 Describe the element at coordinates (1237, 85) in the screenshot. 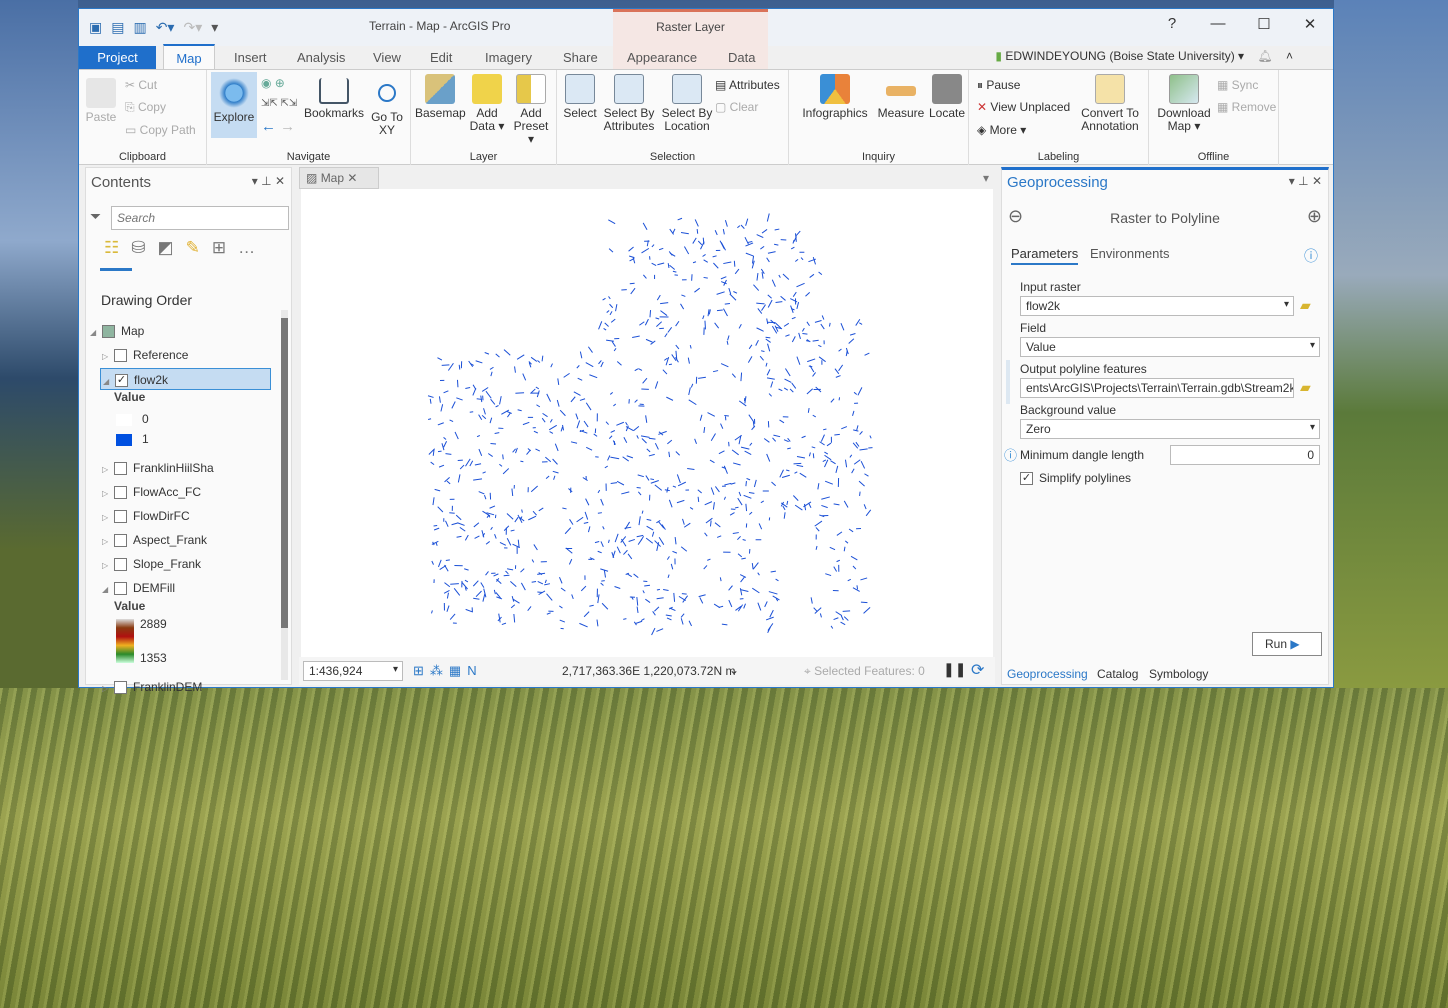

I see `sync-button: ▦ Sync` at that location.